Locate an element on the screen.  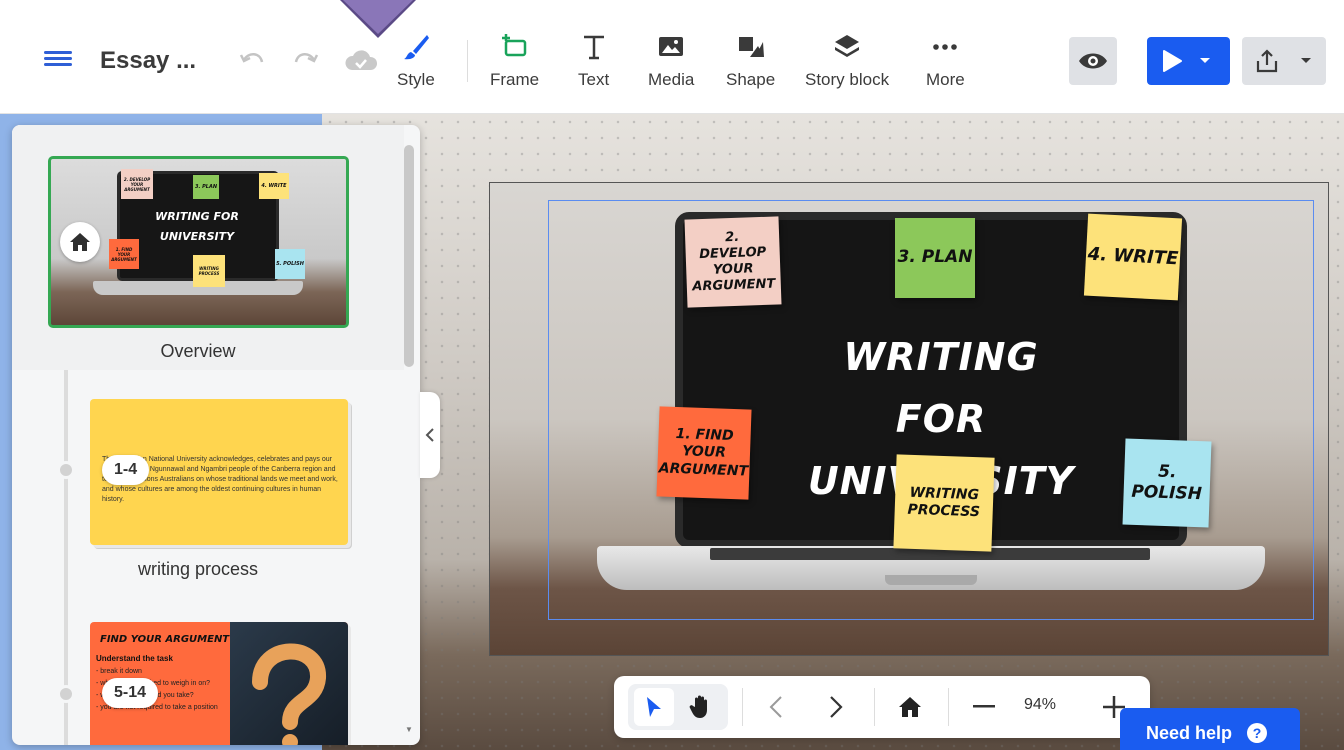
chevron-left-icon is located at coordinates (429, 435).